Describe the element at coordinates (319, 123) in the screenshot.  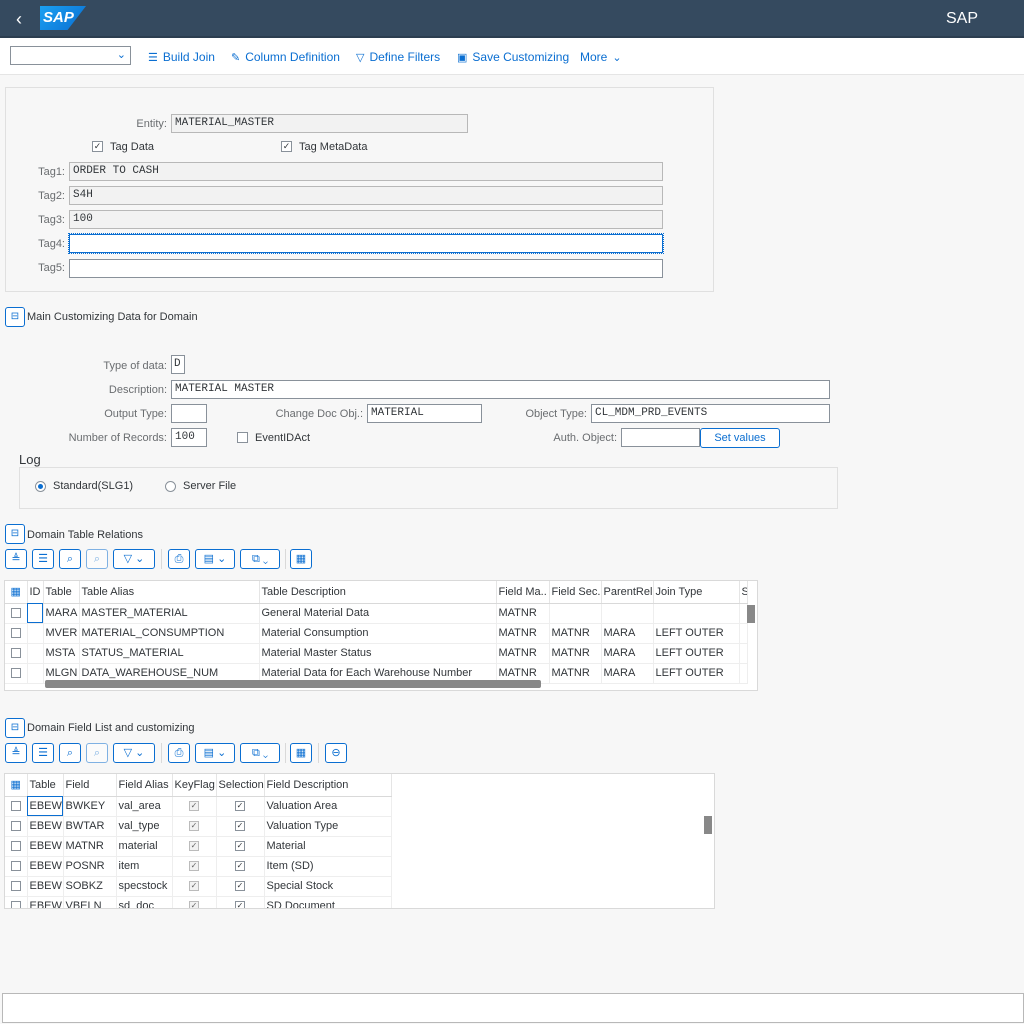
I see `entity-field: MATERIAL_MASTER` at that location.